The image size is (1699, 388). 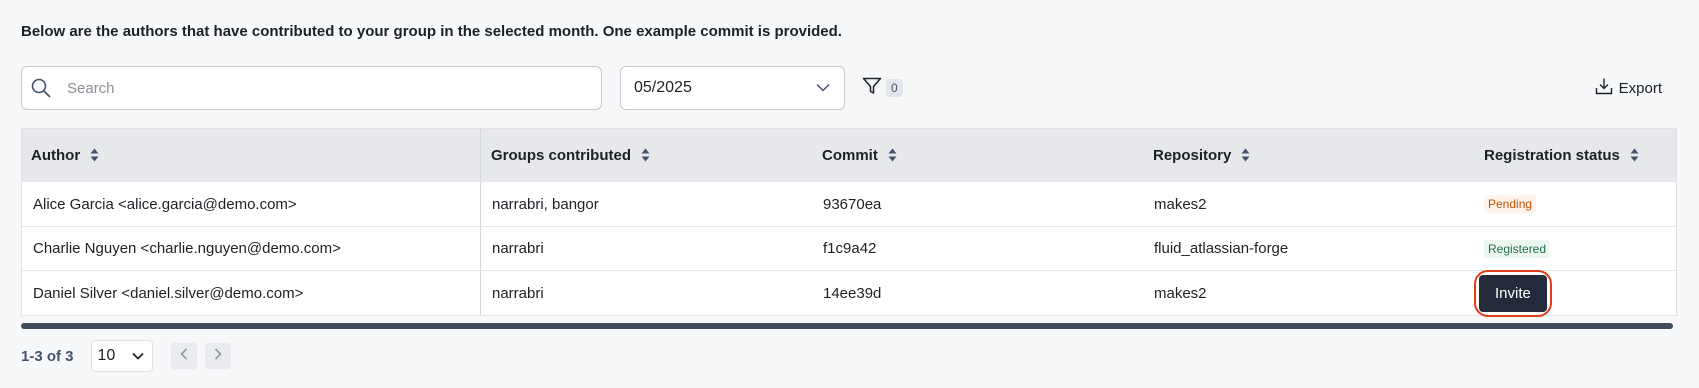 I want to click on commit-cell: f1c9a42, so click(x=850, y=248).